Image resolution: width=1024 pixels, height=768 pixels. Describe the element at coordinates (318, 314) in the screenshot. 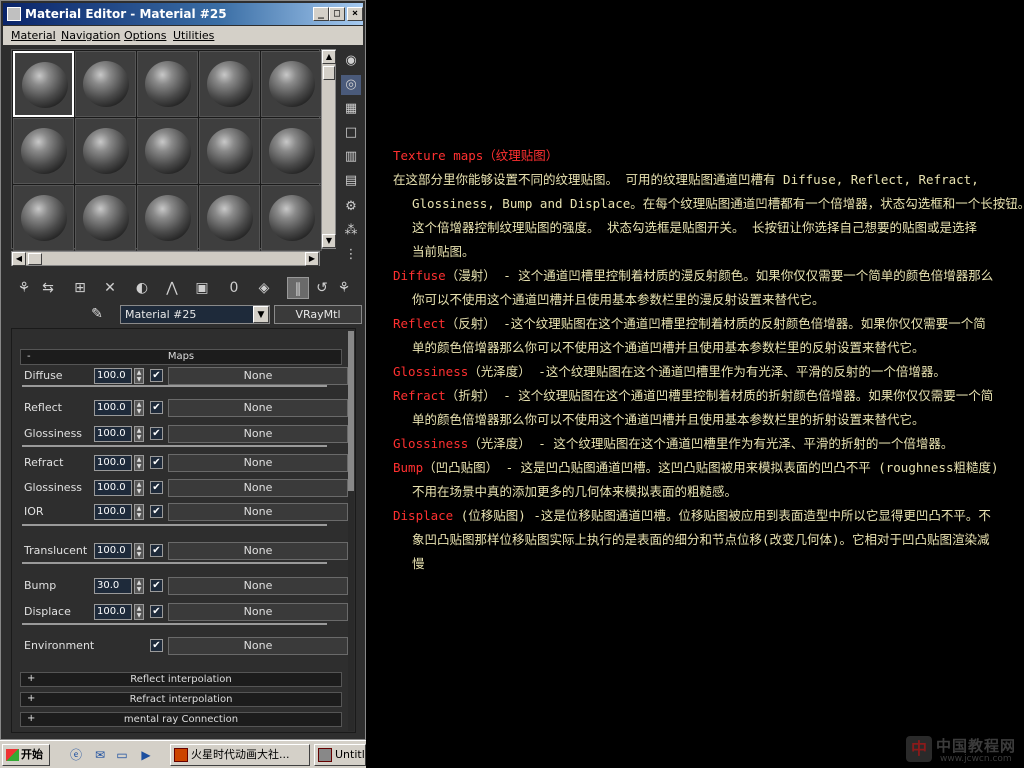

I see `material-type-button: VRayMtl` at that location.